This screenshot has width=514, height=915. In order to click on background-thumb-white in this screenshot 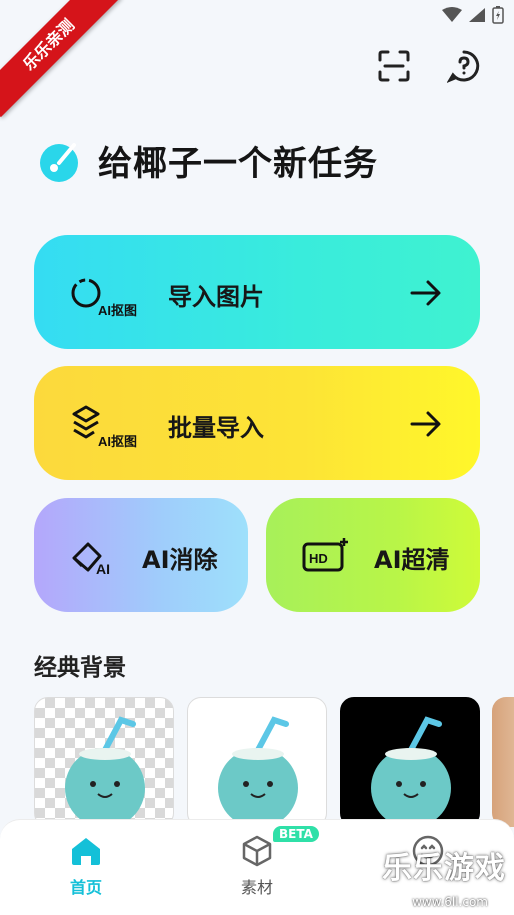, I will do `click(257, 762)`.